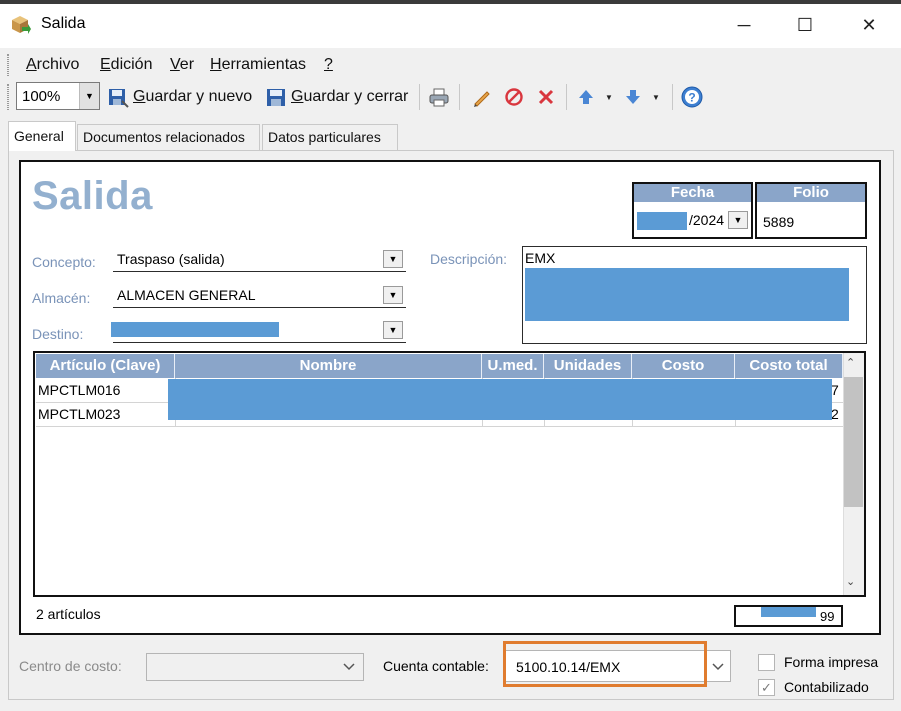  Describe the element at coordinates (105, 366) in the screenshot. I see `col-header-articulo: Artículo (Clave)` at that location.